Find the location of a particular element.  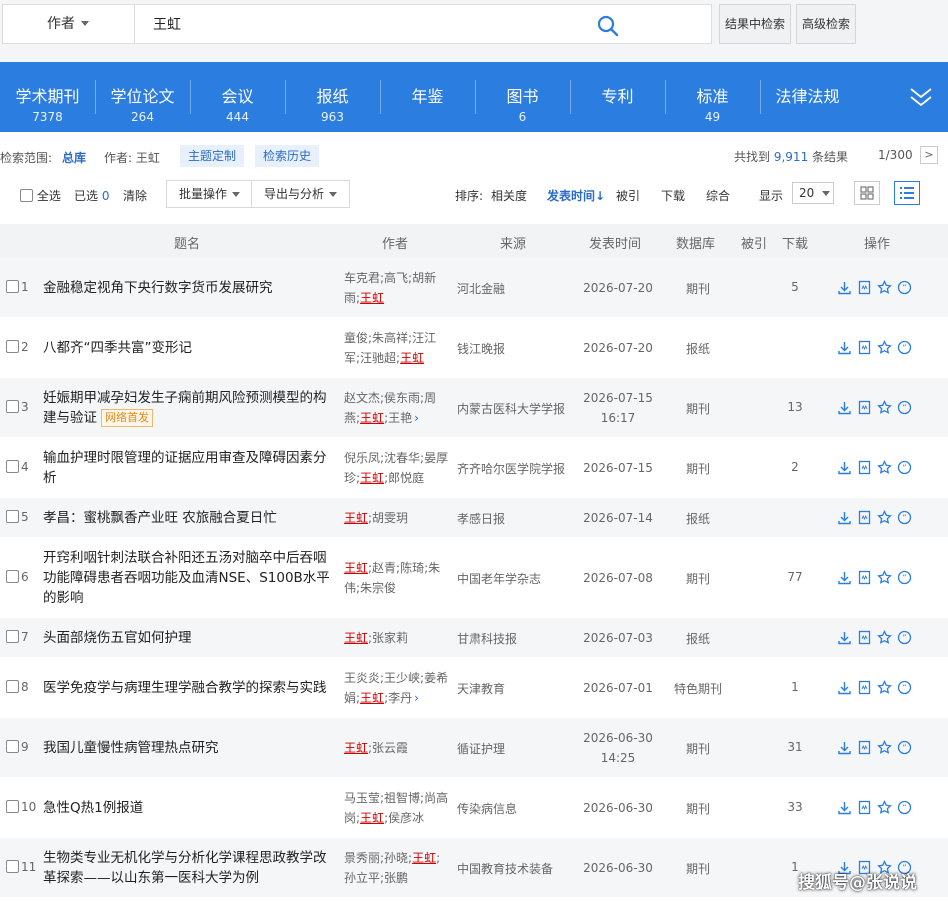

tab-1: 学位论文 264 is located at coordinates (142, 97).